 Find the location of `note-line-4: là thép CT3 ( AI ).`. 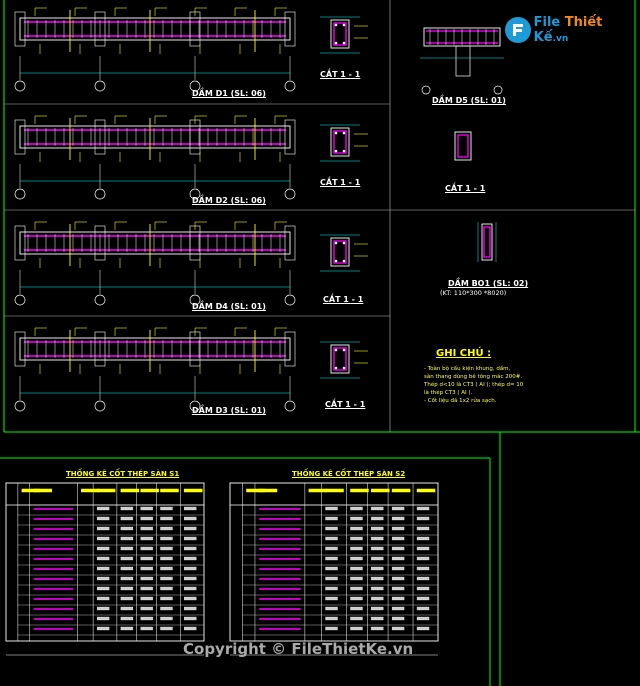

note-line-4: là thép CT3 ( AI ). is located at coordinates (448, 393).